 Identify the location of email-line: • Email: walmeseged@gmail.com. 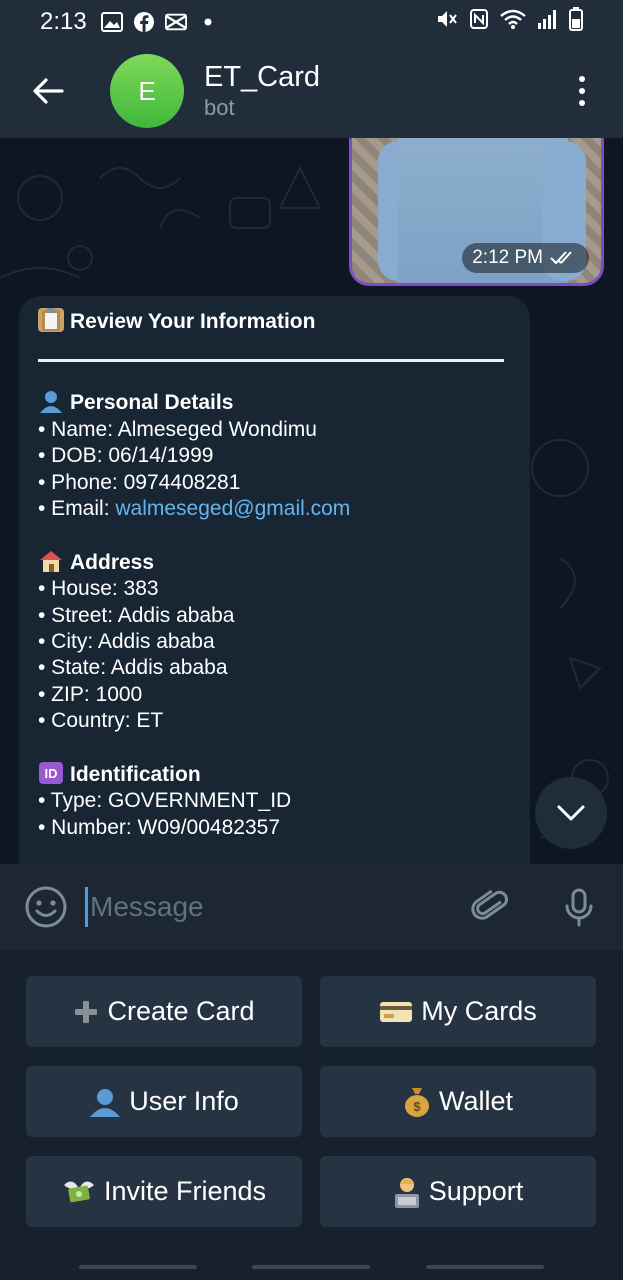
(274, 509).